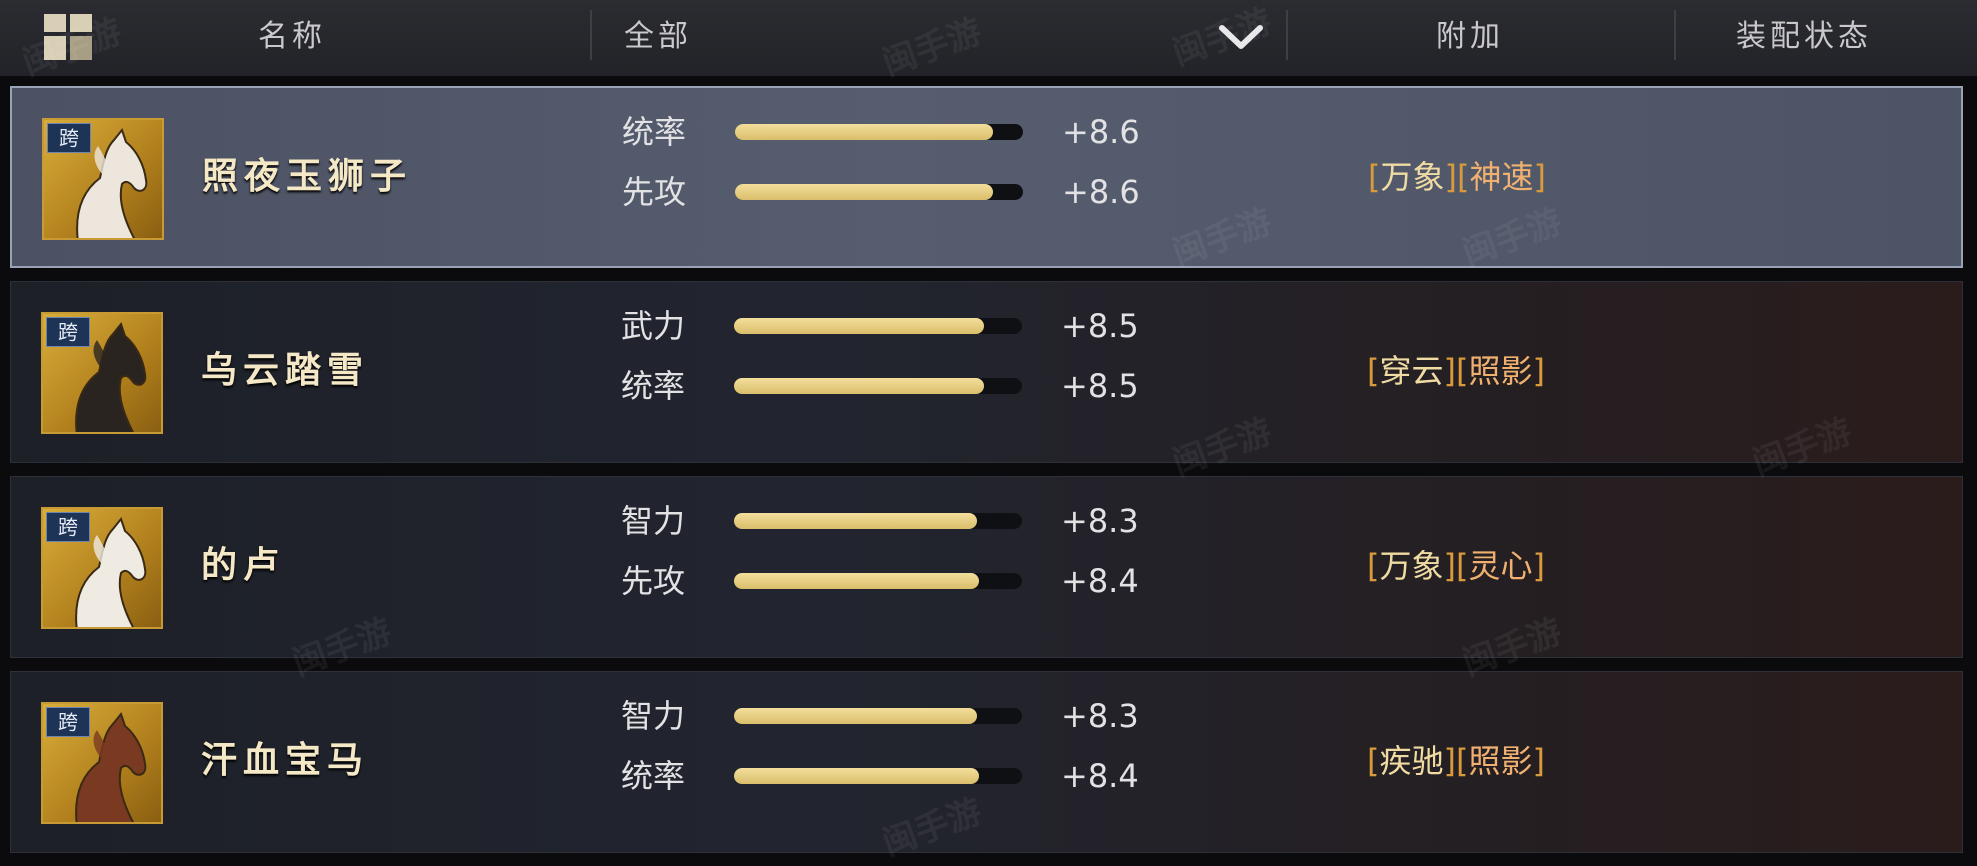  I want to click on grid-view-icon, so click(68, 37).